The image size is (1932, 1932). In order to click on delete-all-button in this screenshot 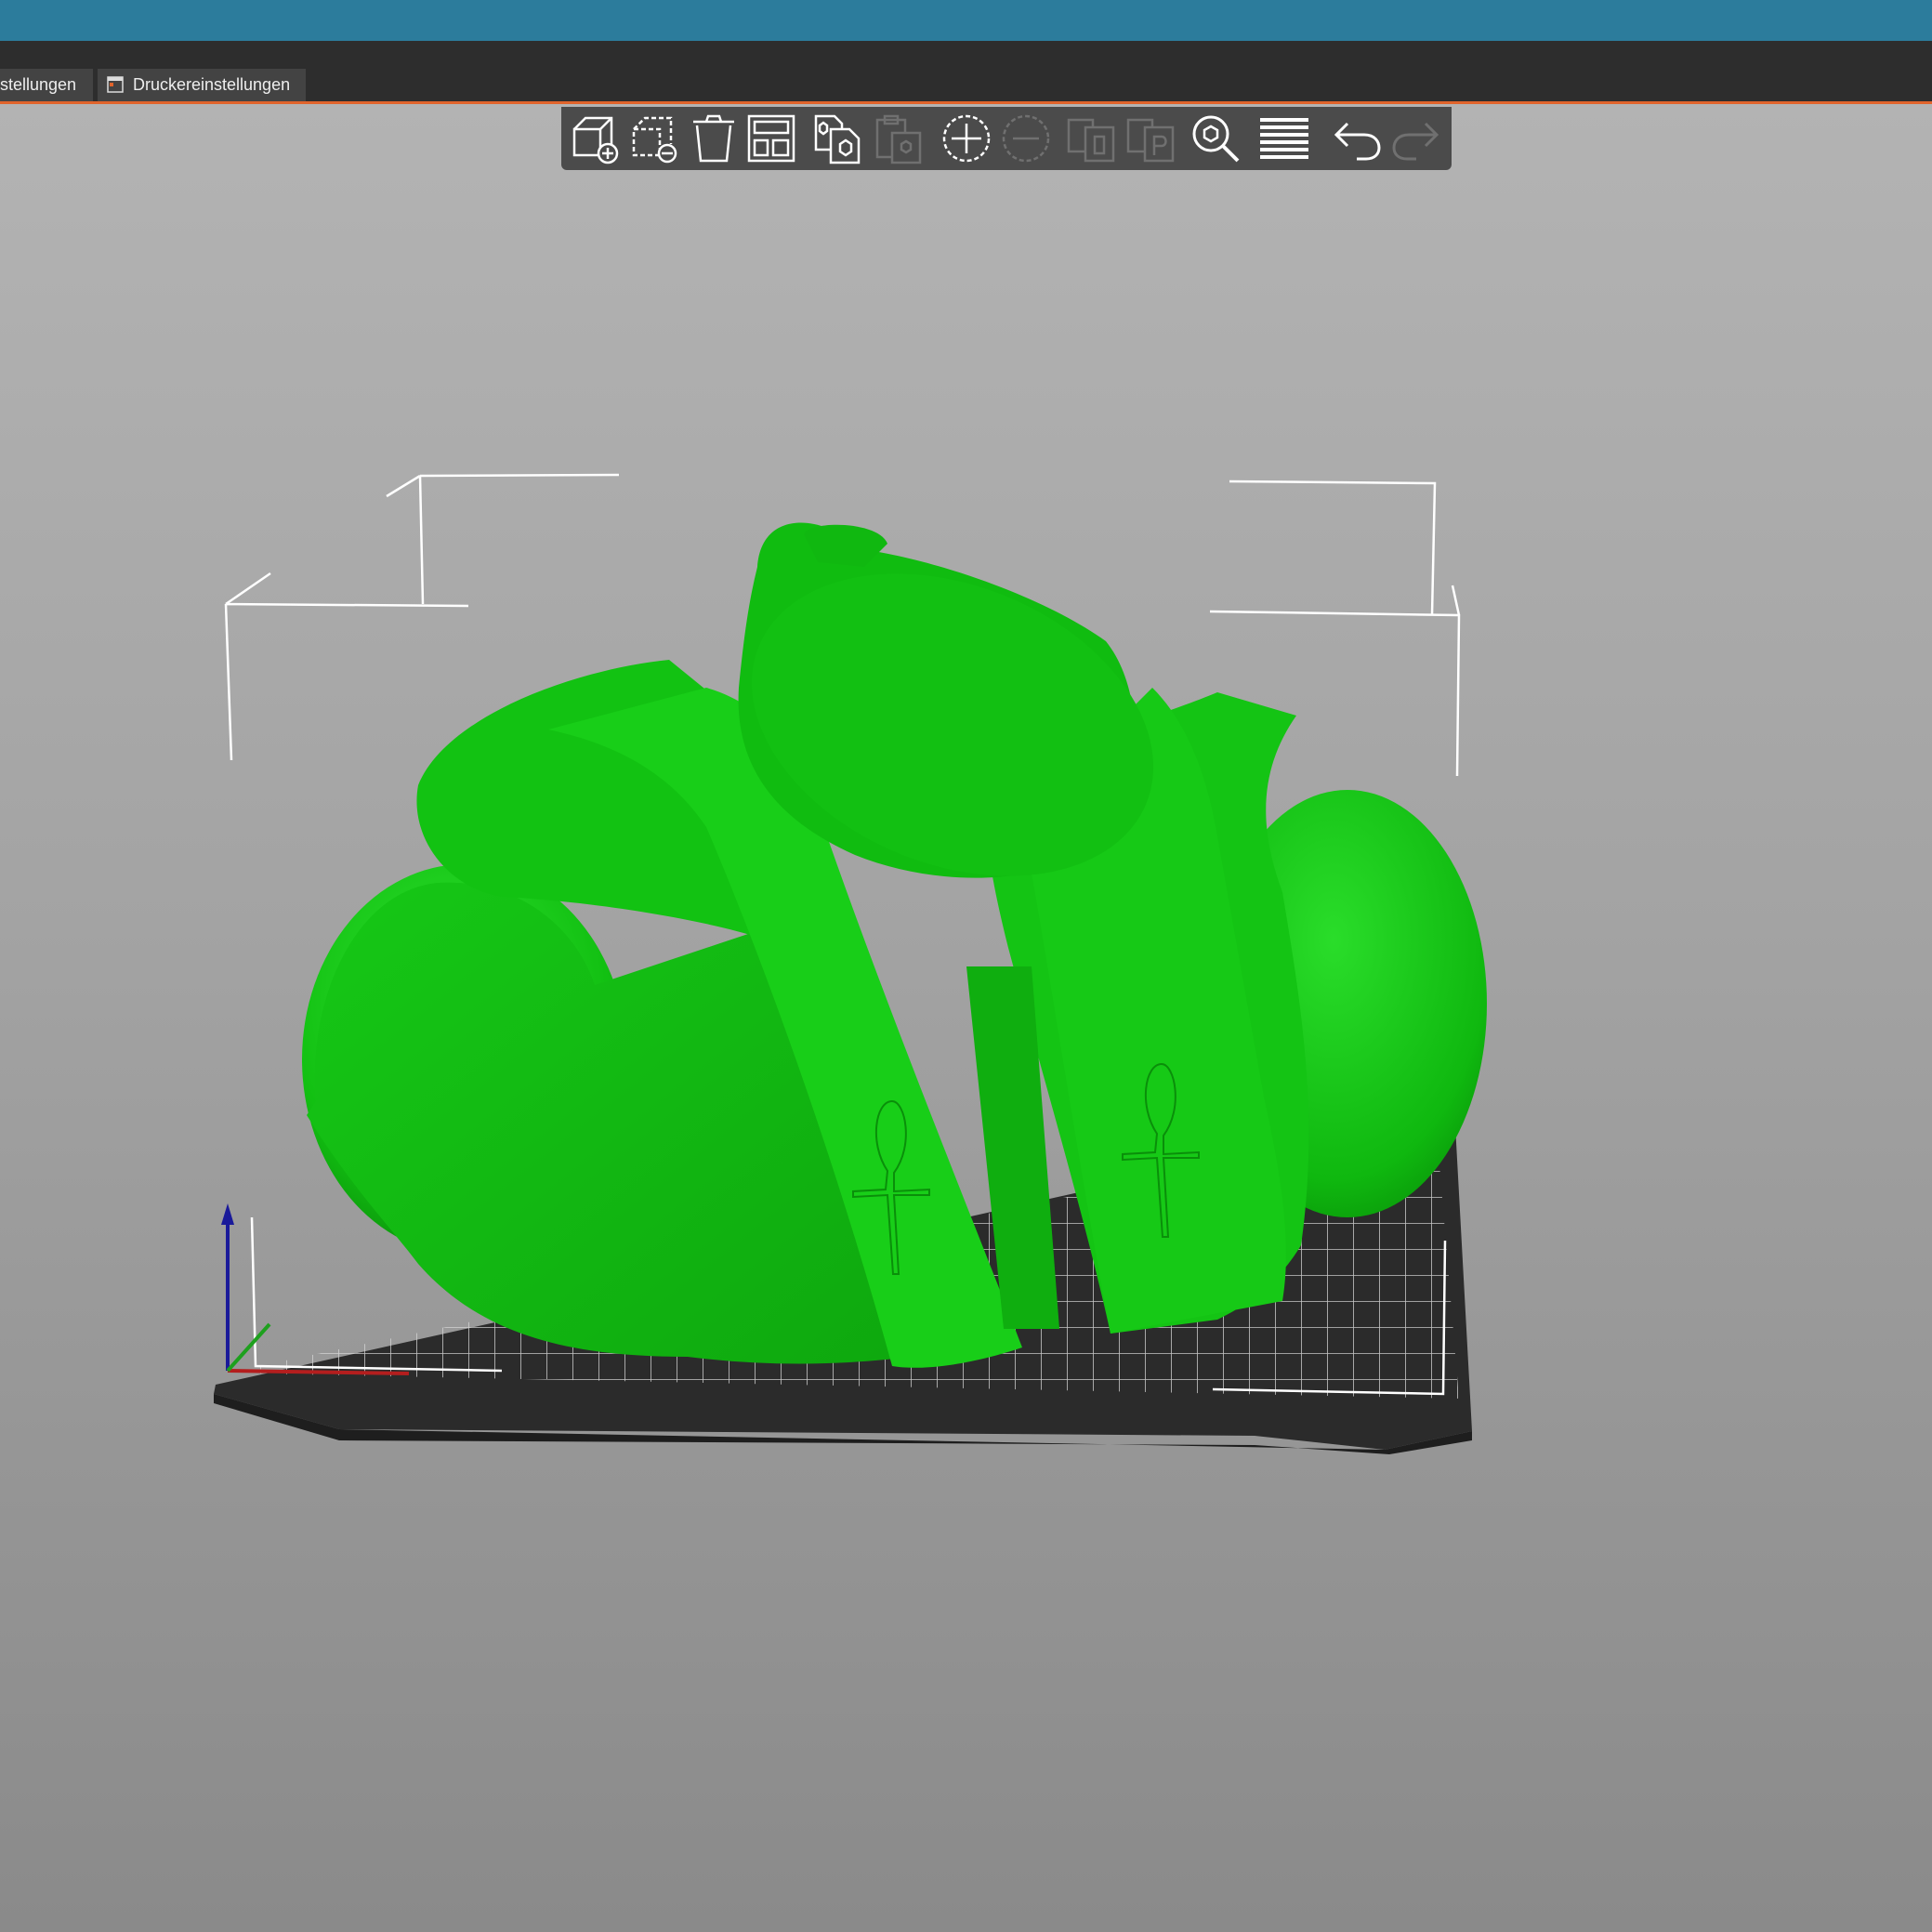, I will do `click(714, 138)`.